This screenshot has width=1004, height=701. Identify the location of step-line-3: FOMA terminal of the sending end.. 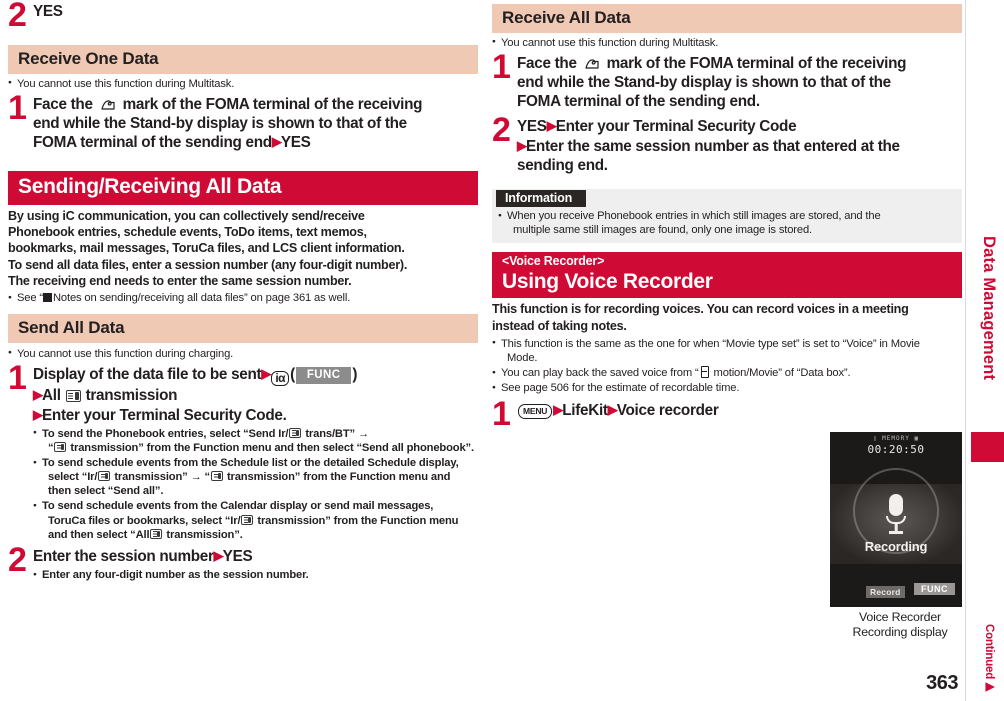
(638, 102).